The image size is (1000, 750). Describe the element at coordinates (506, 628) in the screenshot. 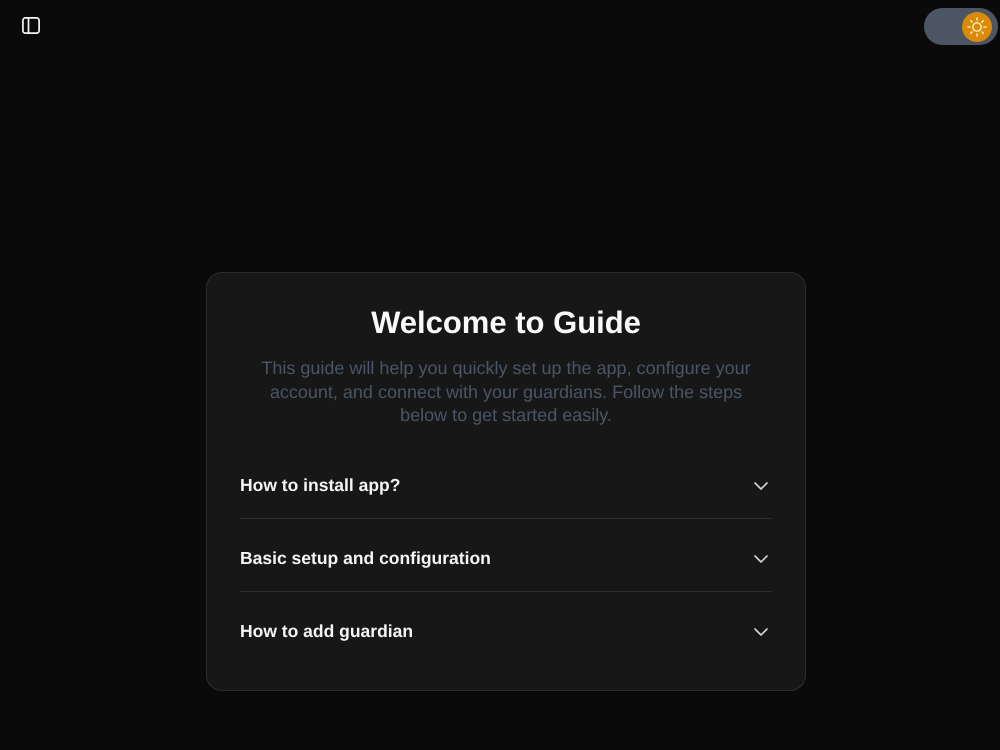

I see `faq-question: How to add guardian` at that location.